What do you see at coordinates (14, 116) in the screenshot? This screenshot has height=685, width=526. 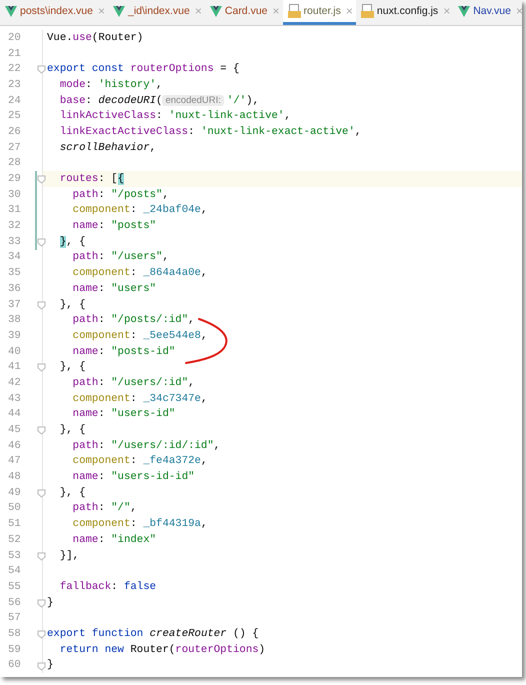 I see `line-number: 25` at bounding box center [14, 116].